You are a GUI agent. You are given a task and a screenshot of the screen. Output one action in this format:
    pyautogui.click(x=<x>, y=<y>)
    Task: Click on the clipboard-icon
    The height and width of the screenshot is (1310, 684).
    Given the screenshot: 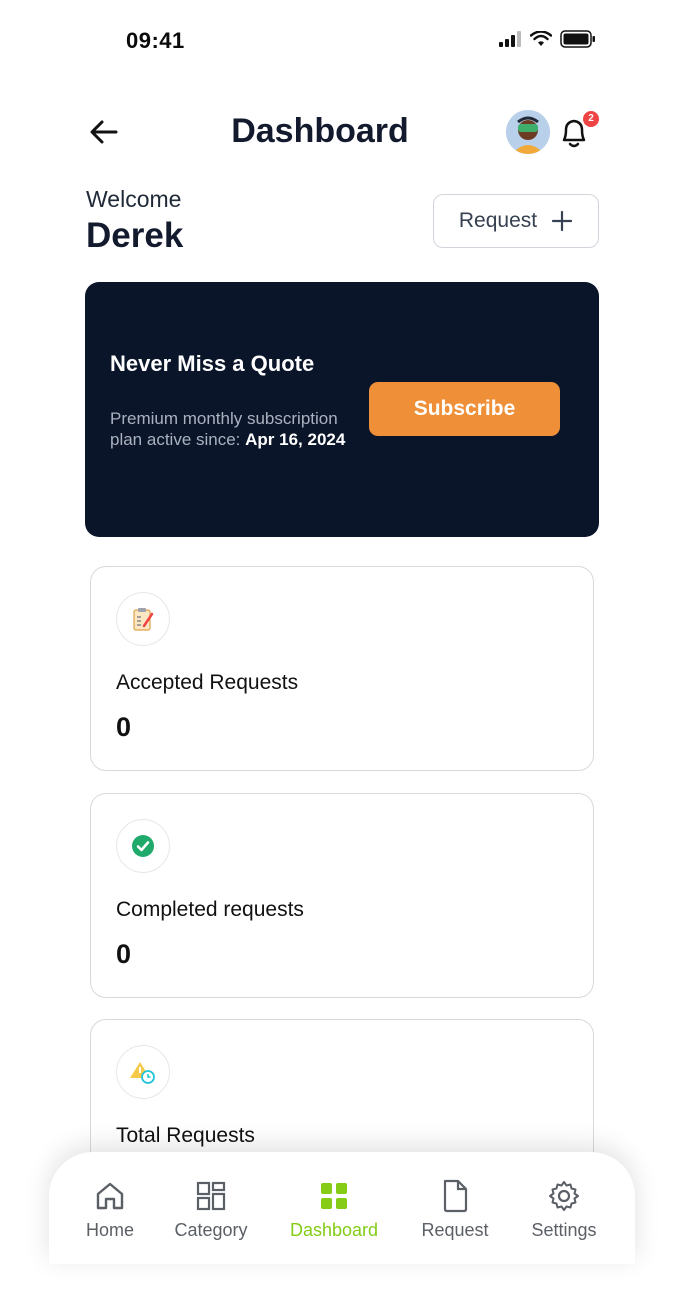 What is the action you would take?
    pyautogui.click(x=143, y=619)
    